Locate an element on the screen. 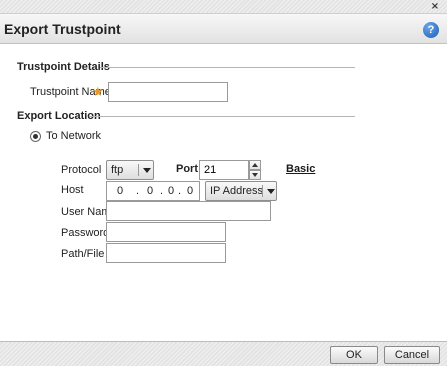 The image size is (447, 366). required-star-icon: ★ is located at coordinates (98, 91).